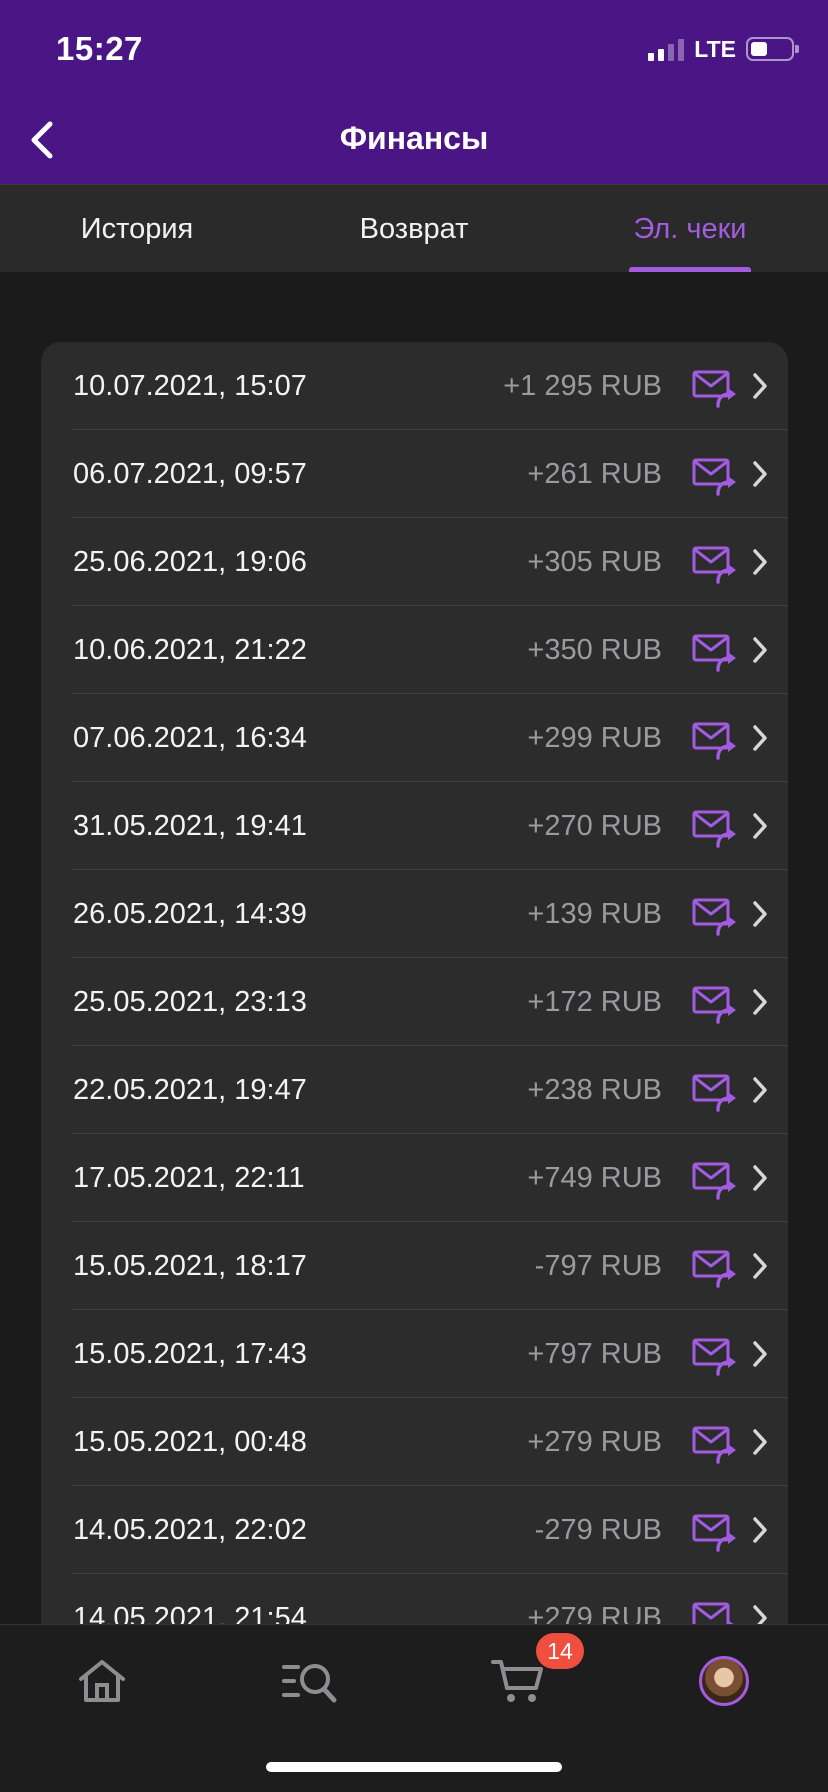 The width and height of the screenshot is (828, 1792). I want to click on finance-tabs: История Возврат Эл. чеки, so click(414, 228).